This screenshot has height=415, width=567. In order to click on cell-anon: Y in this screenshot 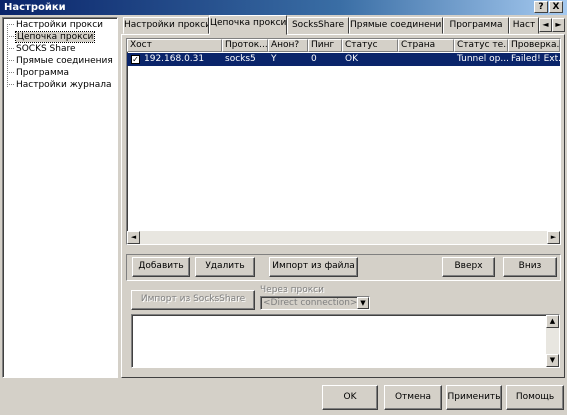, I will do `click(274, 59)`.